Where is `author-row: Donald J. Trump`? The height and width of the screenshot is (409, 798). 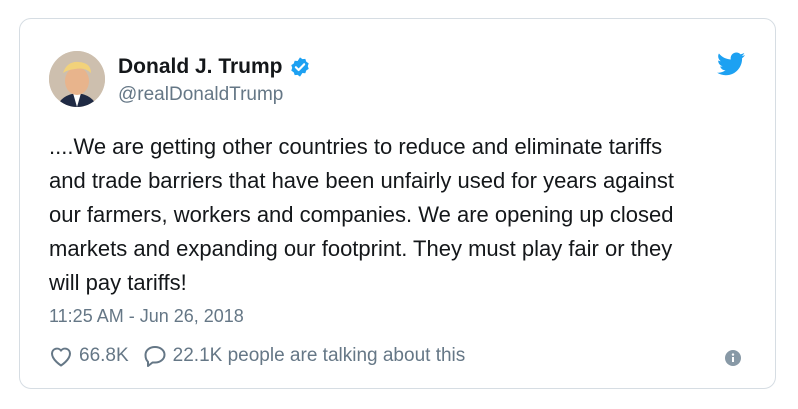
author-row: Donald J. Trump is located at coordinates (214, 67).